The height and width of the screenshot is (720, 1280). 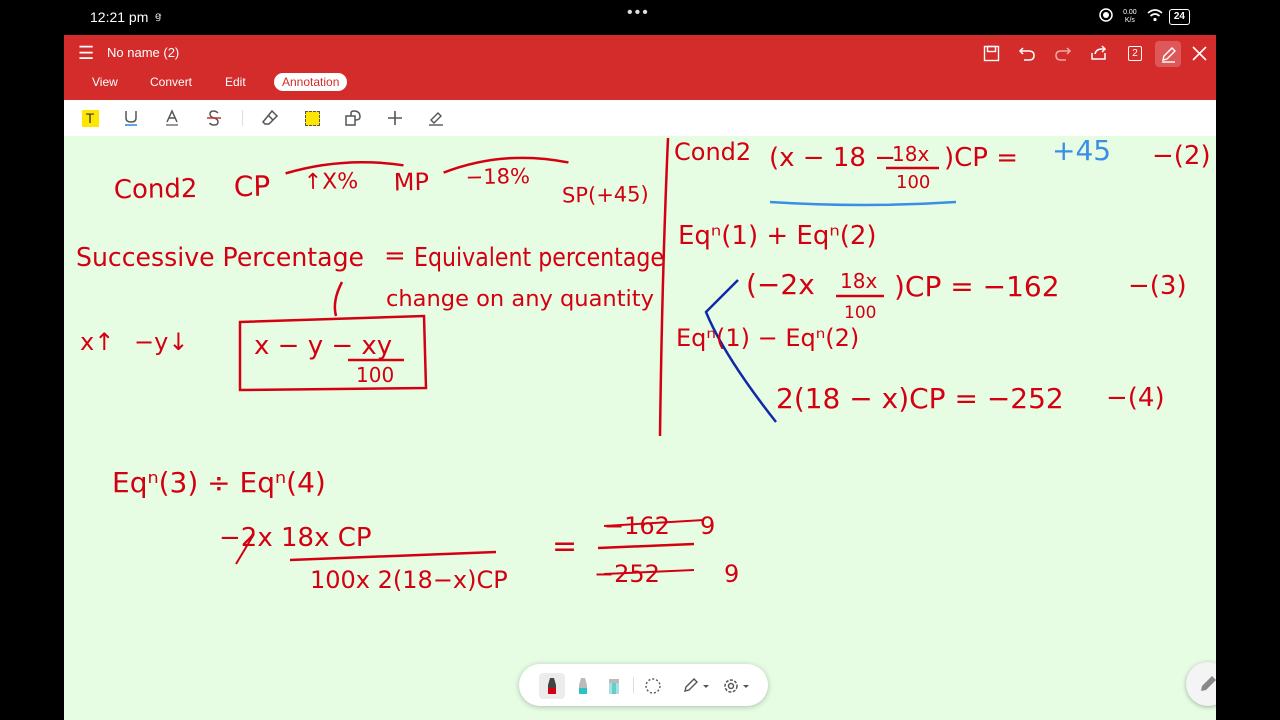 I want to click on annotation-toolbar: T, so click(x=640, y=118).